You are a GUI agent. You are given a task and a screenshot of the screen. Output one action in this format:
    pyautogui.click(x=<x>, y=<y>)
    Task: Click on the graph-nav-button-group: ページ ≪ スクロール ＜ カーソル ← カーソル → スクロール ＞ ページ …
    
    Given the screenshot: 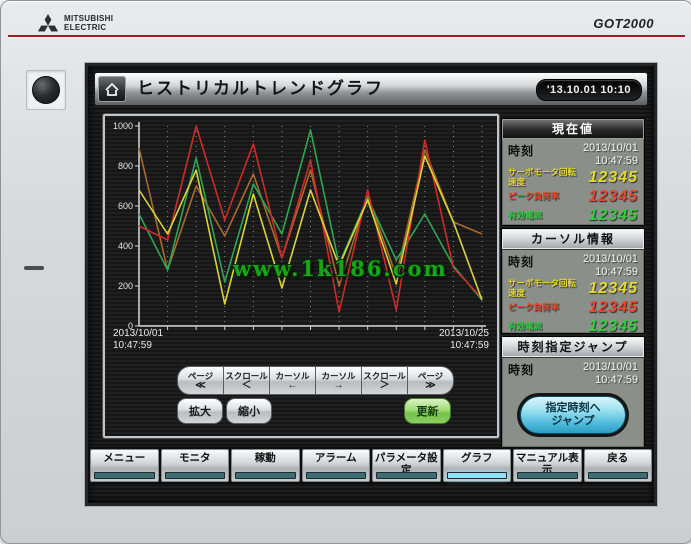 What is the action you would take?
    pyautogui.click(x=315, y=380)
    